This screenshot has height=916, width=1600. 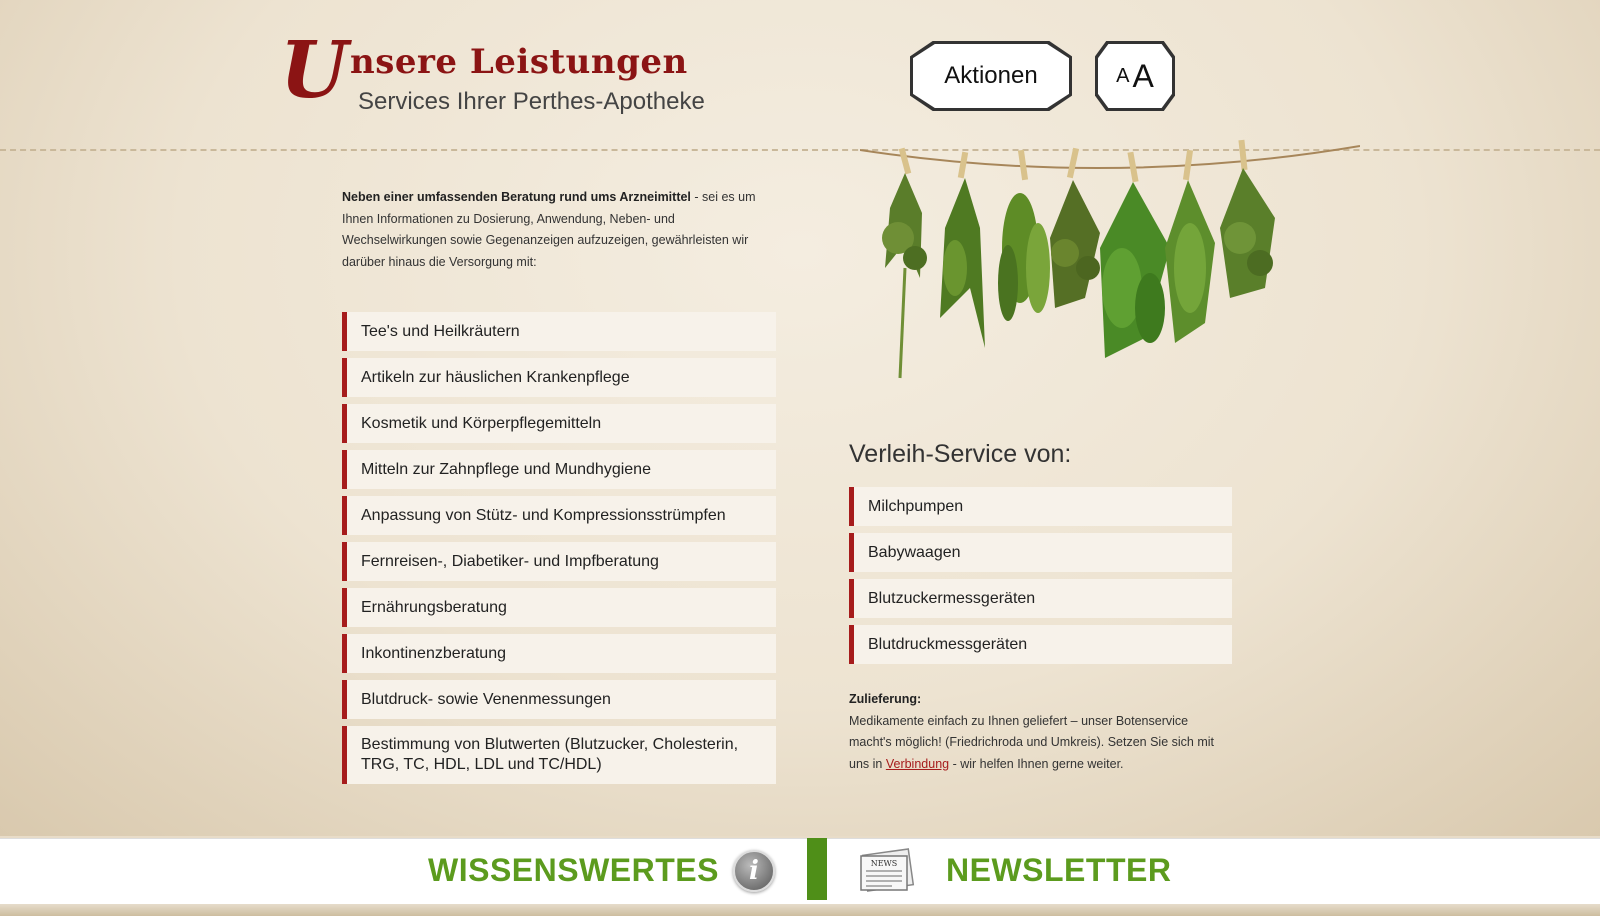 I want to click on zulieferung-heading: Zulieferung:, so click(x=885, y=699).